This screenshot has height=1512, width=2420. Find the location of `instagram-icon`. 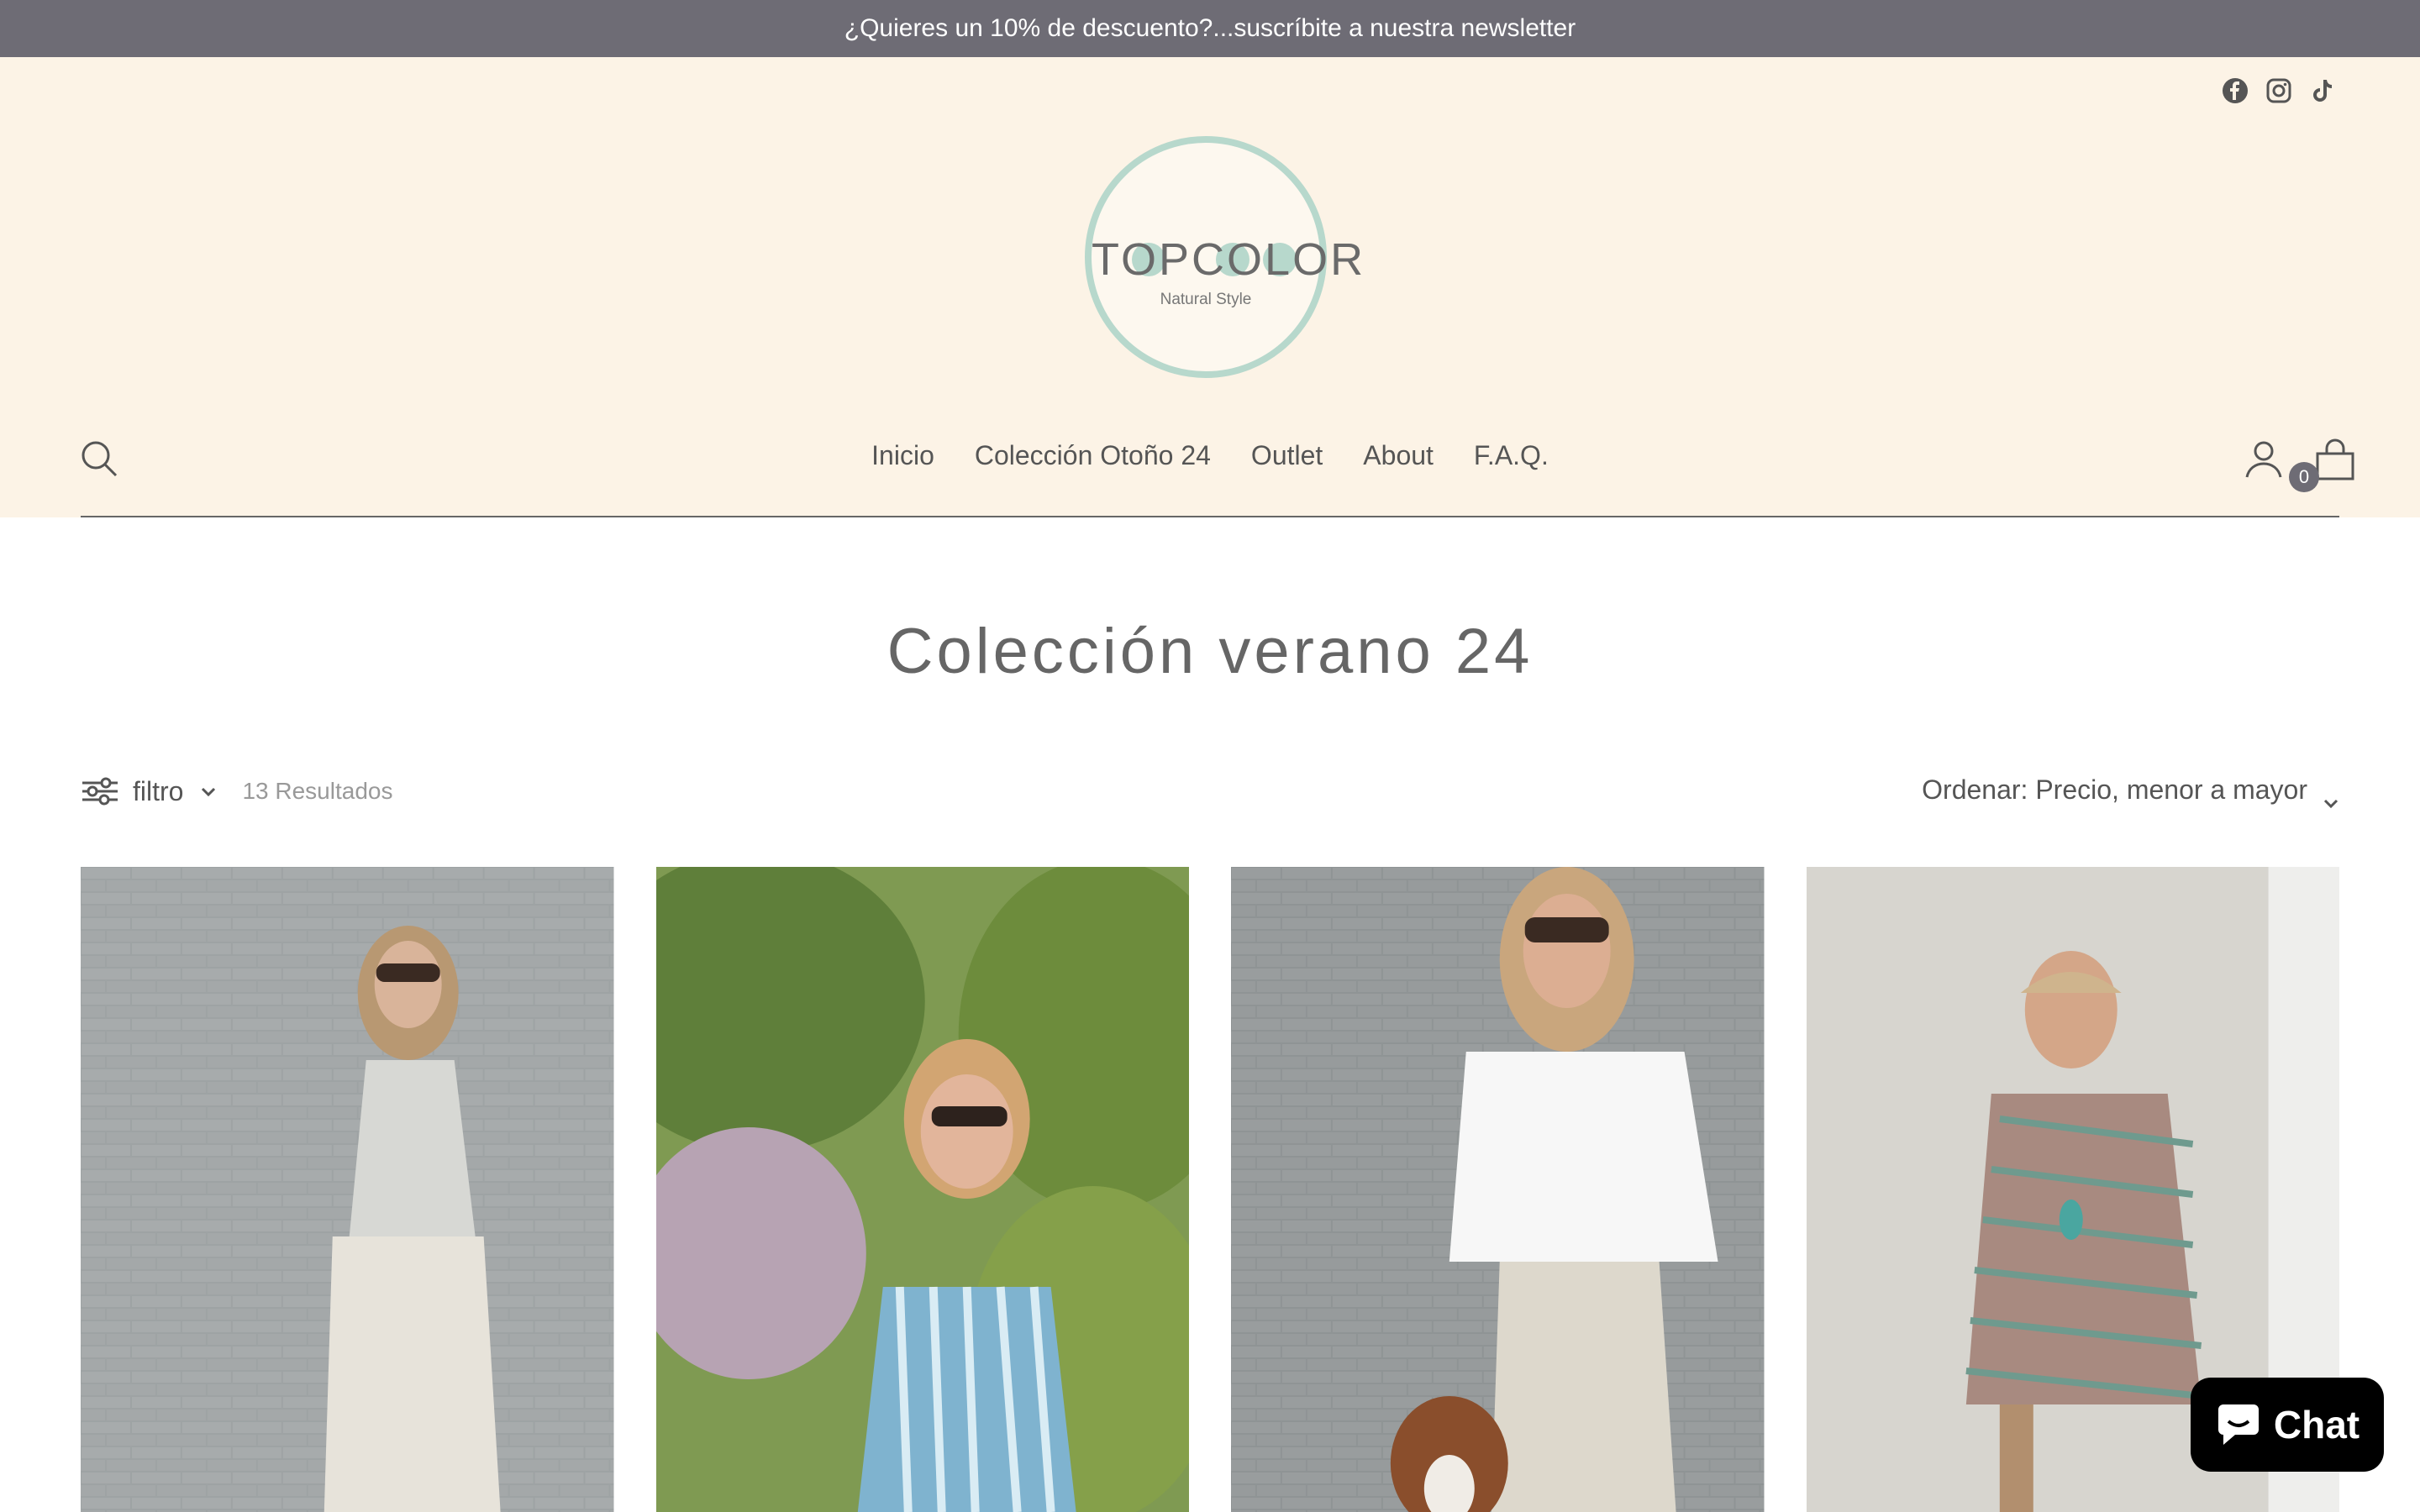

instagram-icon is located at coordinates (2278, 90).